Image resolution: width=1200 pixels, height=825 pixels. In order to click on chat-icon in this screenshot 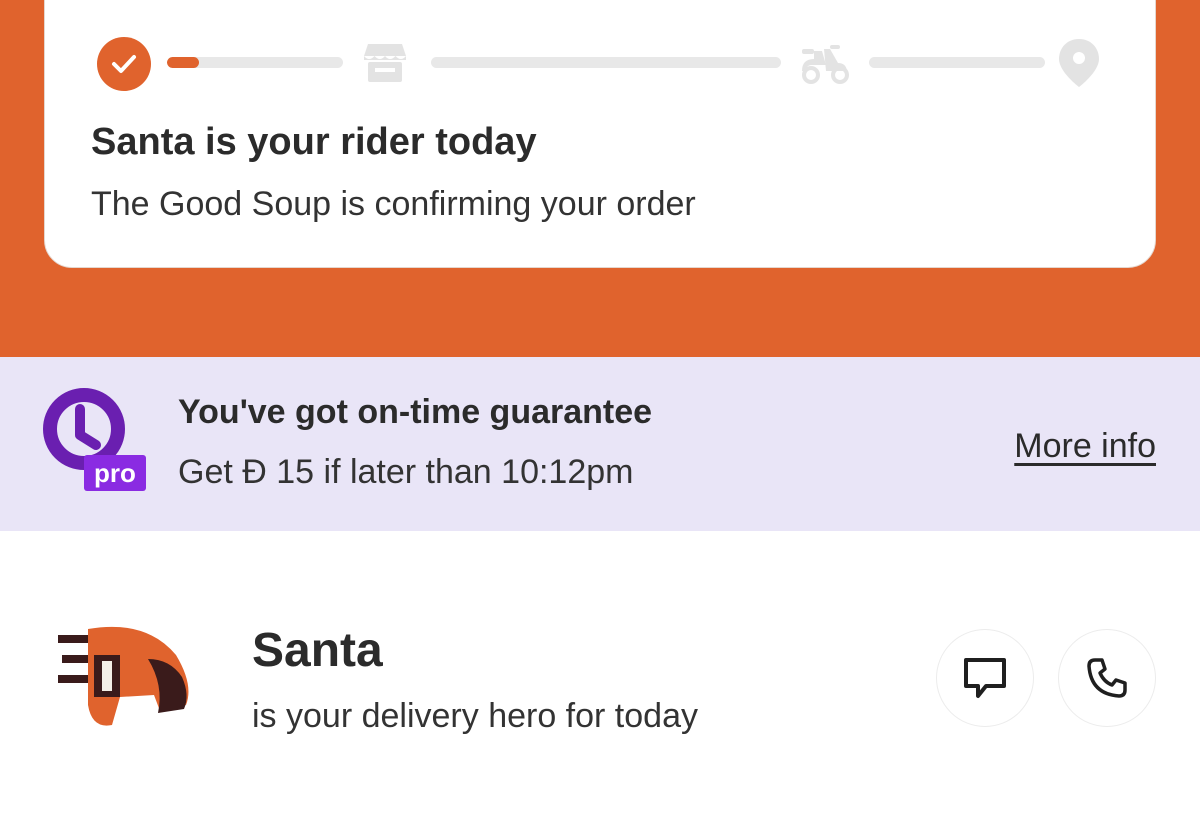, I will do `click(985, 678)`.